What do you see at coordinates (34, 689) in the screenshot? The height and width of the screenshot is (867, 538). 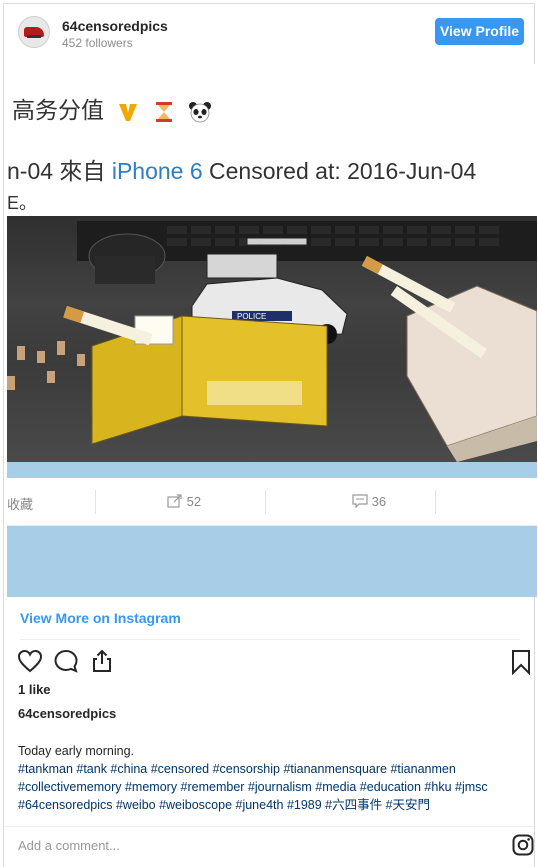 I see `like-count: 1 like` at bounding box center [34, 689].